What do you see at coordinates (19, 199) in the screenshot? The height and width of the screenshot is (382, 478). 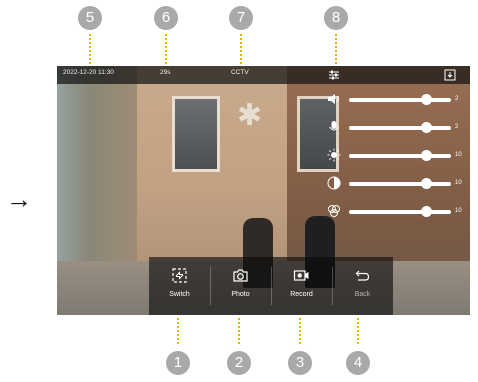 I see `indicator-arrow: →` at bounding box center [19, 199].